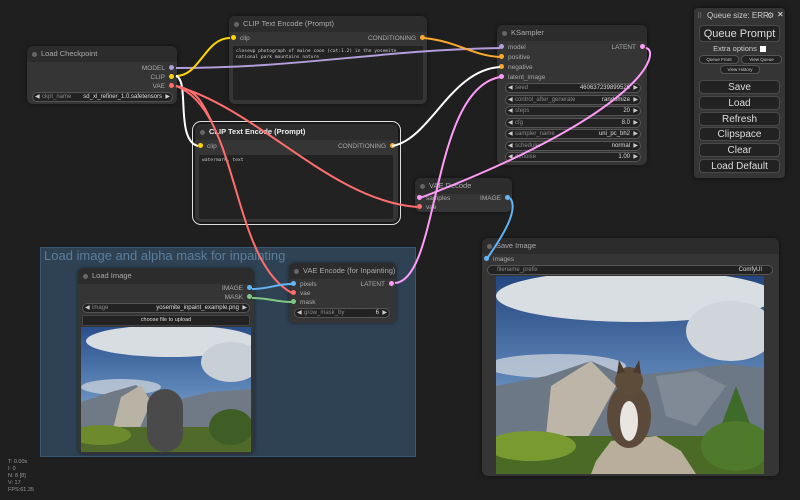 This screenshot has height=500, width=800. What do you see at coordinates (630, 246) in the screenshot?
I see `node-title: Save Image` at bounding box center [630, 246].